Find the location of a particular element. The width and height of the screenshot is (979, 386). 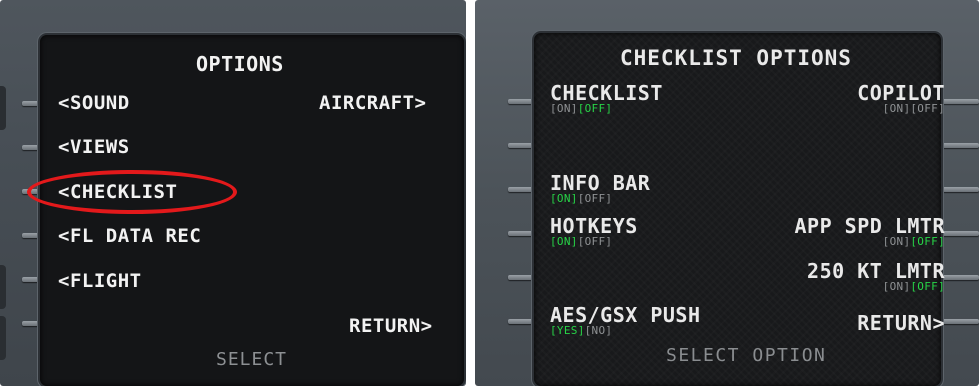

menu-return: RETURN> is located at coordinates (391, 326).